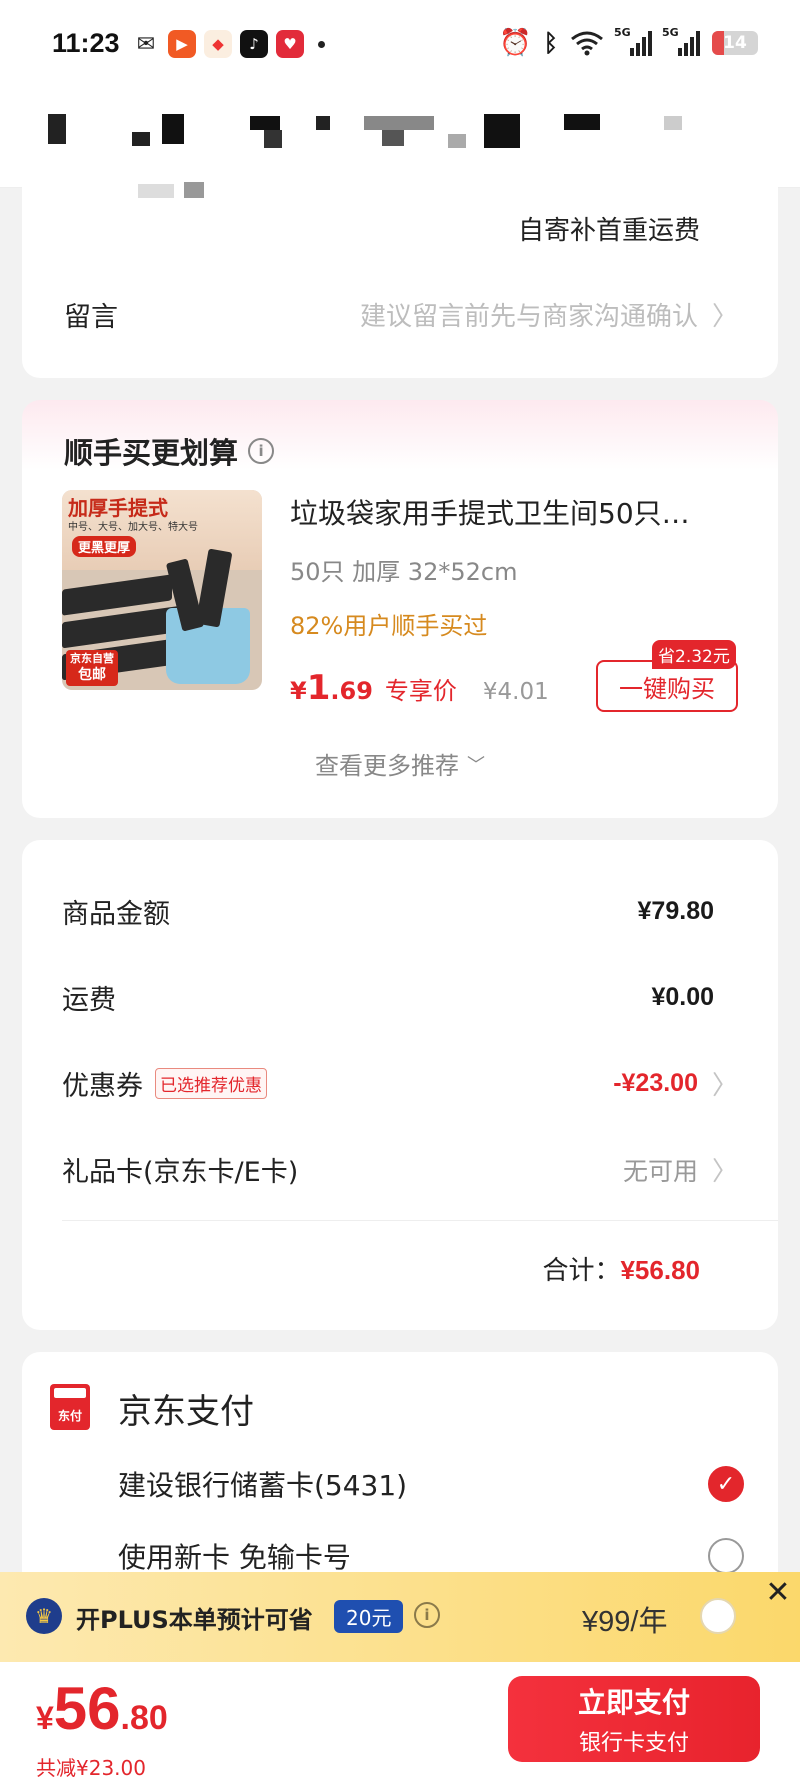 The image size is (800, 1786). I want to click on jd-pay-icon: 东付, so click(70, 1407).